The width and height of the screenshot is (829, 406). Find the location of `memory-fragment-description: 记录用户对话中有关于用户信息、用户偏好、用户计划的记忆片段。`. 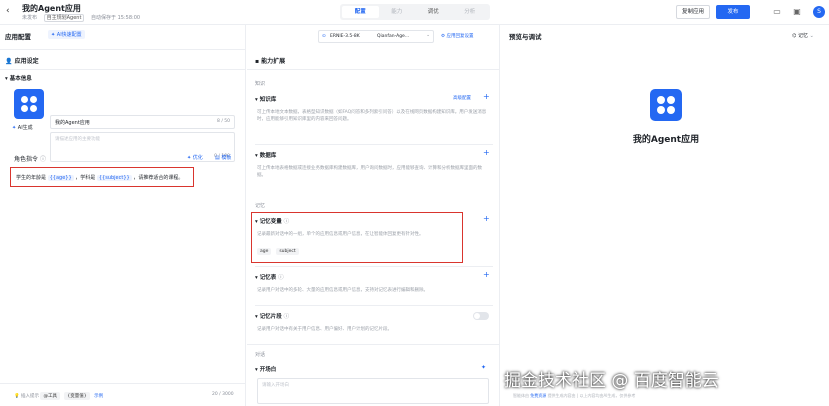

memory-fragment-description: 记录用户对话中有关于用户信息、用户偏好、用户计划的记忆片段。 is located at coordinates (324, 329).